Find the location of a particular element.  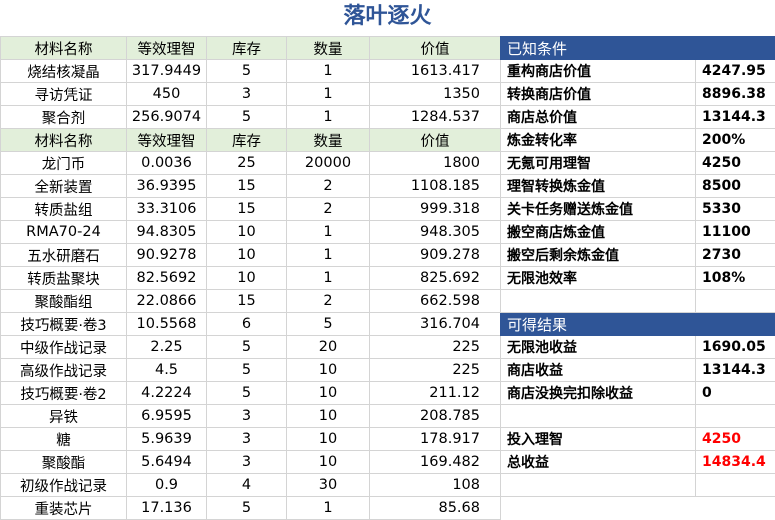

summary-label: 商店收益 is located at coordinates (598, 370).